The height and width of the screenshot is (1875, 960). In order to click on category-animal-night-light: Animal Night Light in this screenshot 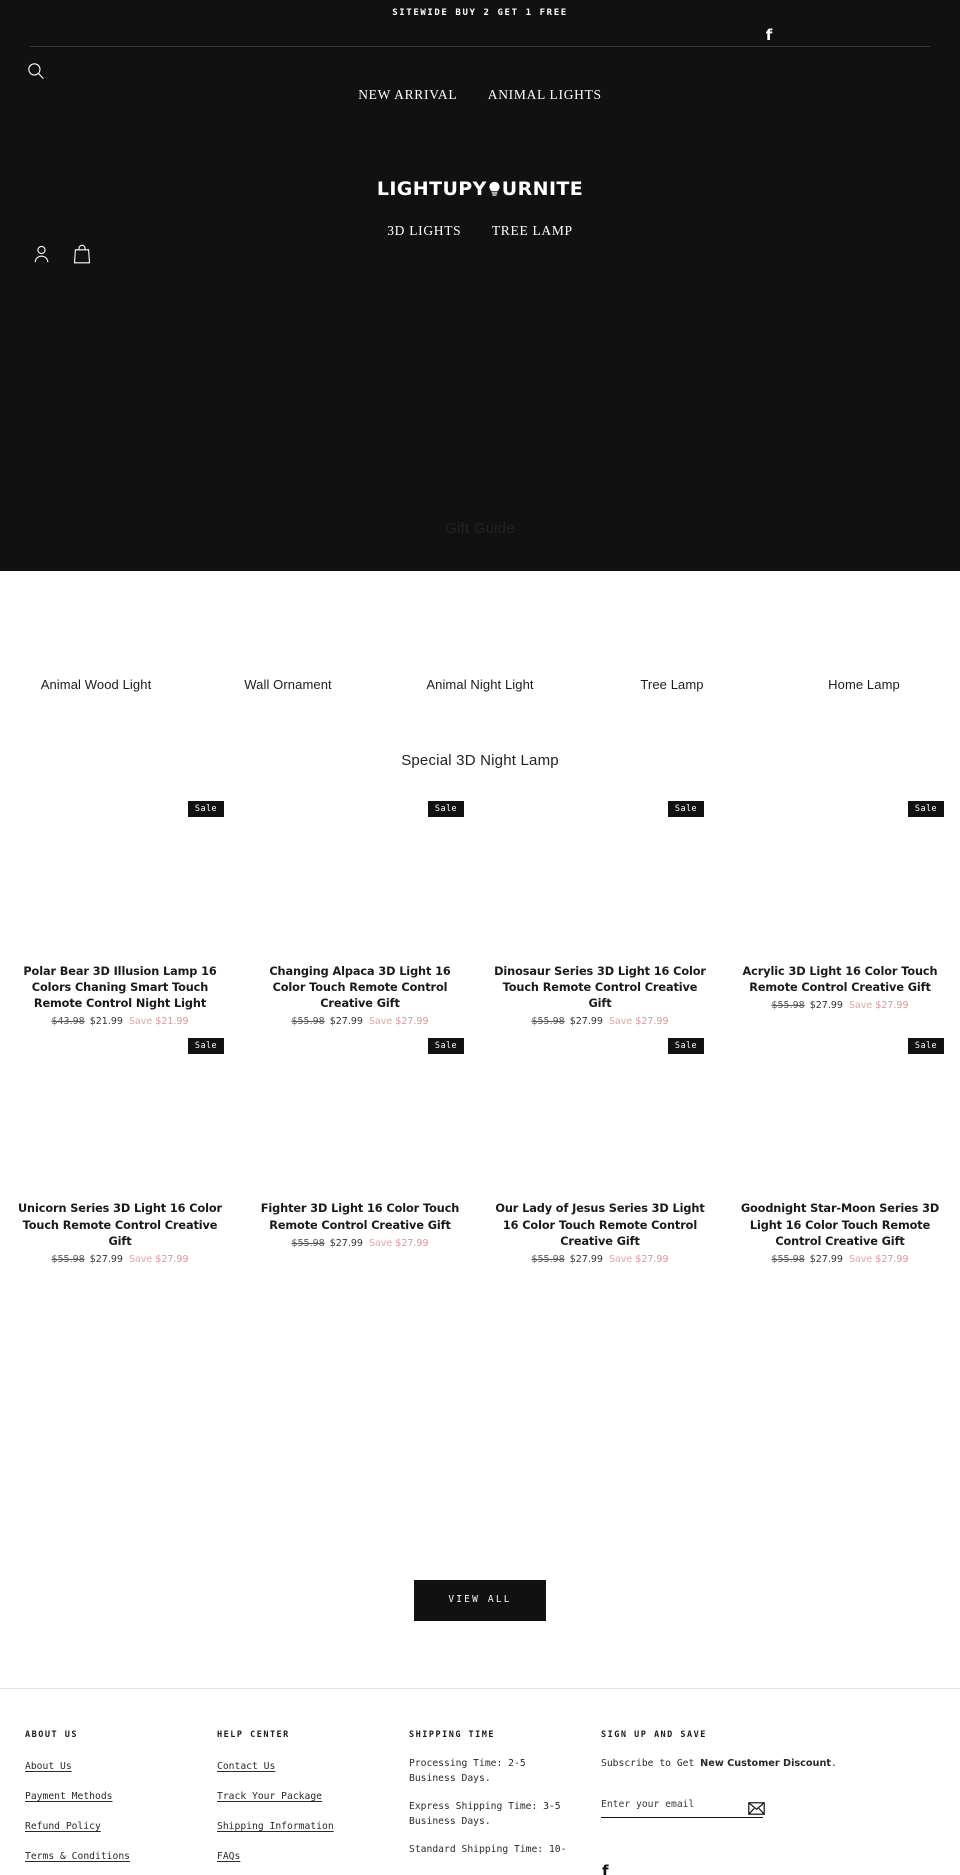, I will do `click(480, 685)`.